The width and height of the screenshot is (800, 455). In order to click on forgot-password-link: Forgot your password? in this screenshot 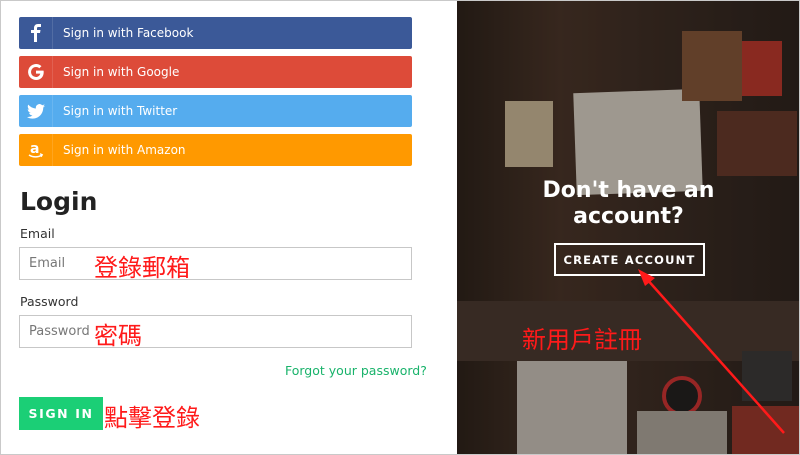, I will do `click(356, 370)`.